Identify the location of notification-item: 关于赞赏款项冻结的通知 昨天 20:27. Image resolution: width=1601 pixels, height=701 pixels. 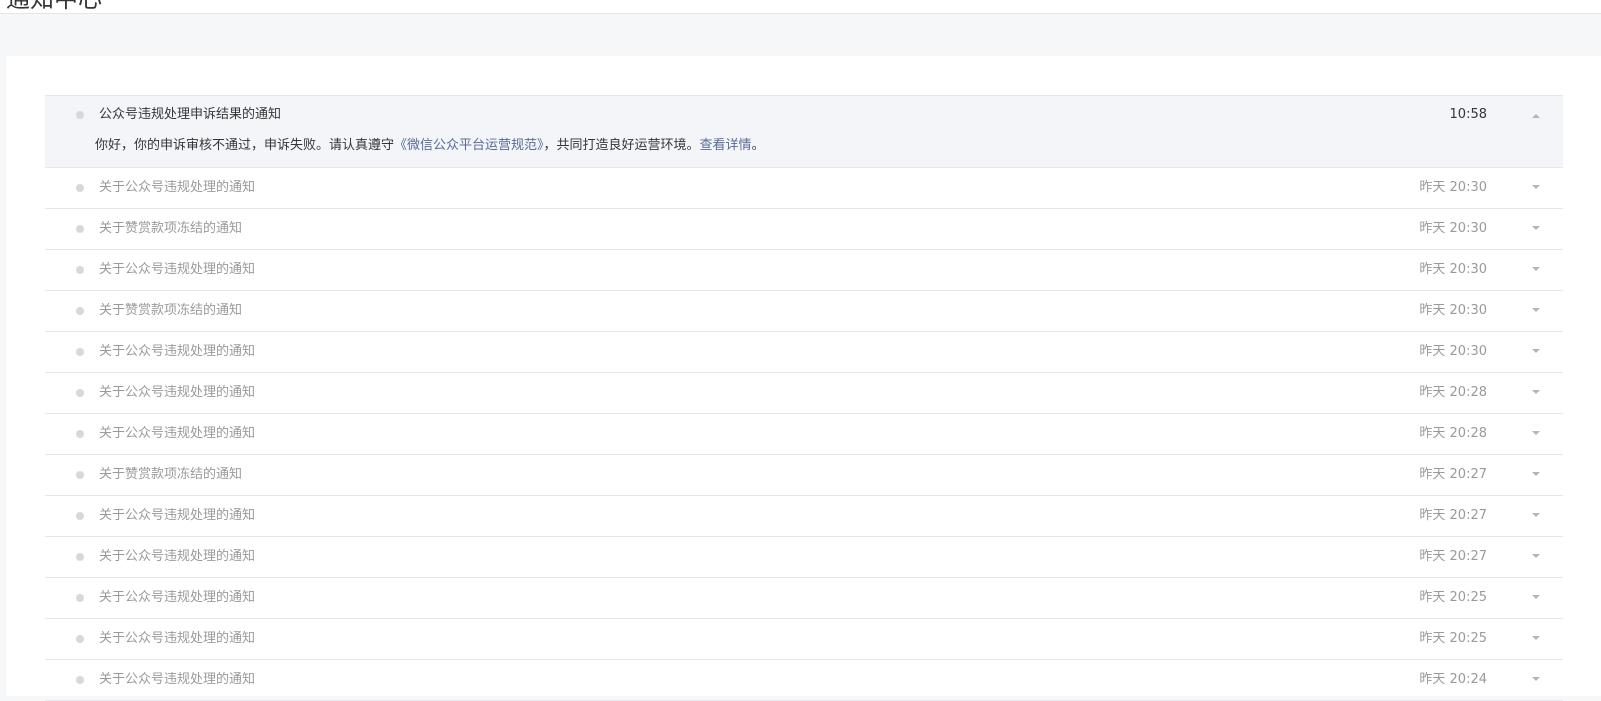
(804, 475).